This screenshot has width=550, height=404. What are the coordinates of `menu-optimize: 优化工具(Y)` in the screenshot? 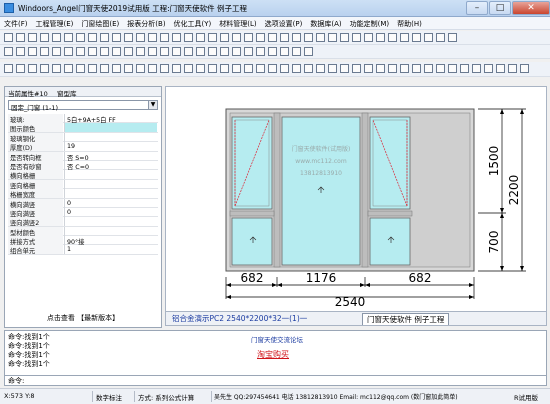 It's located at (193, 23).